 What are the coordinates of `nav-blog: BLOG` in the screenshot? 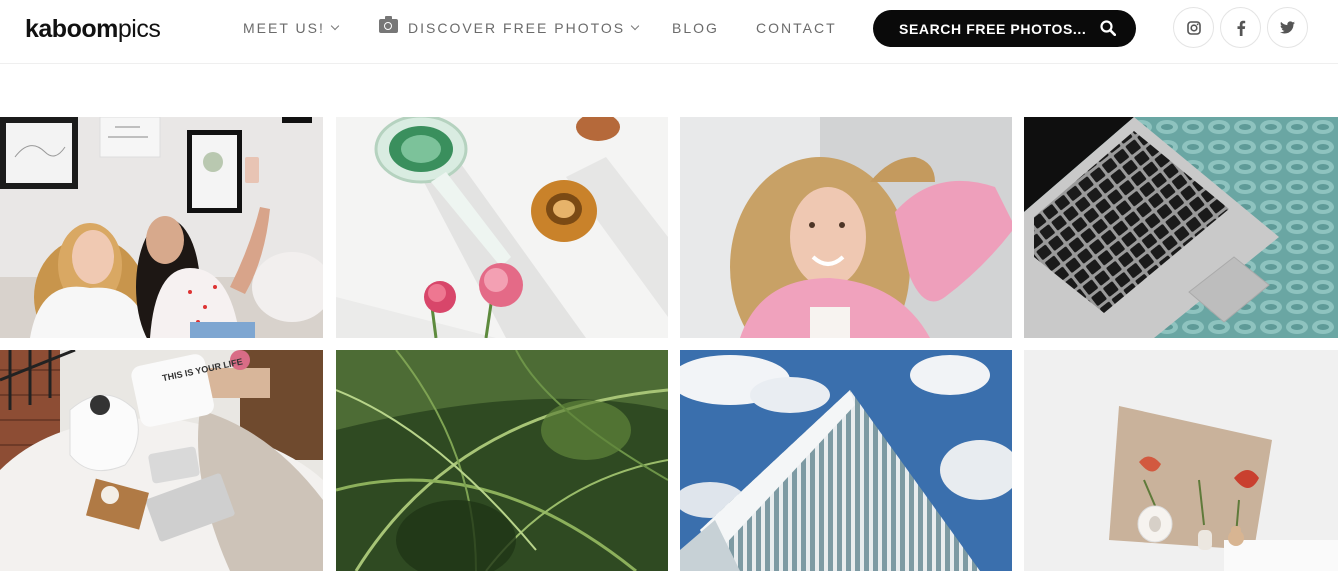 It's located at (695, 28).